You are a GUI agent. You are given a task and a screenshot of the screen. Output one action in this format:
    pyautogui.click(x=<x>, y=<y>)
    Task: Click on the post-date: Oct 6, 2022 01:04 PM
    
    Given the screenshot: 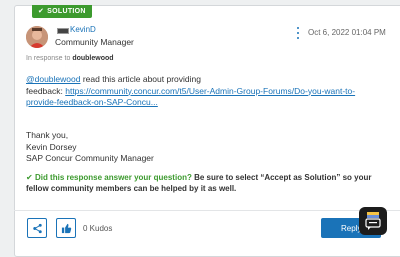 What is the action you would take?
    pyautogui.click(x=347, y=32)
    